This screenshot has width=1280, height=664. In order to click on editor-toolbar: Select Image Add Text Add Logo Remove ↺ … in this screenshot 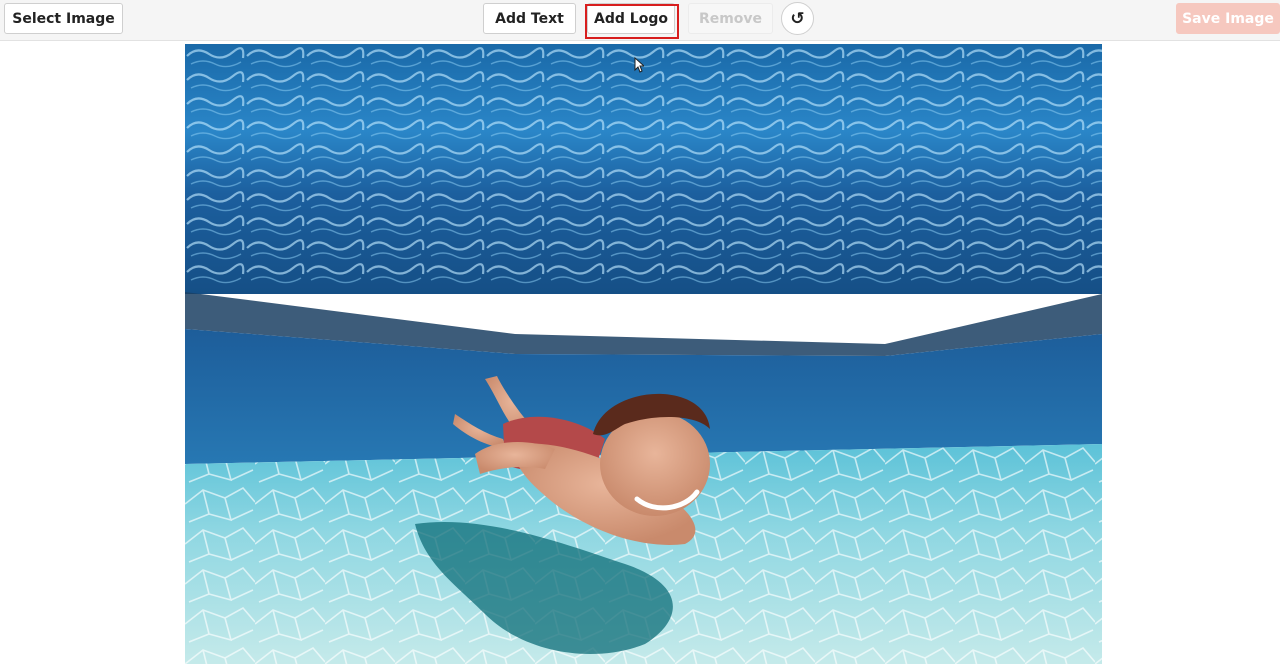, I will do `click(640, 20)`.